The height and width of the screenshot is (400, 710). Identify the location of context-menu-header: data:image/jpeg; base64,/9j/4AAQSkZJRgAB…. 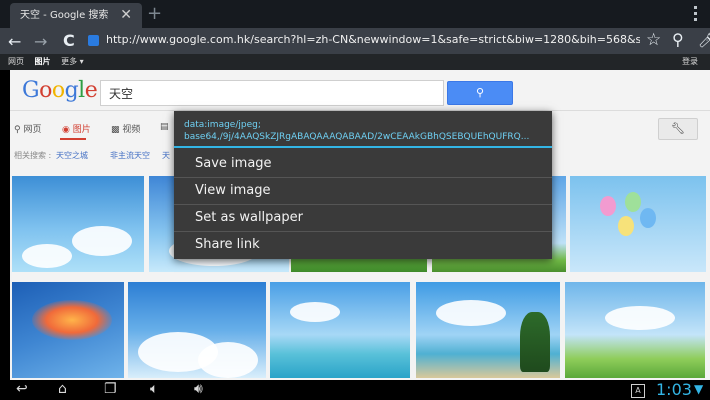
(365, 131).